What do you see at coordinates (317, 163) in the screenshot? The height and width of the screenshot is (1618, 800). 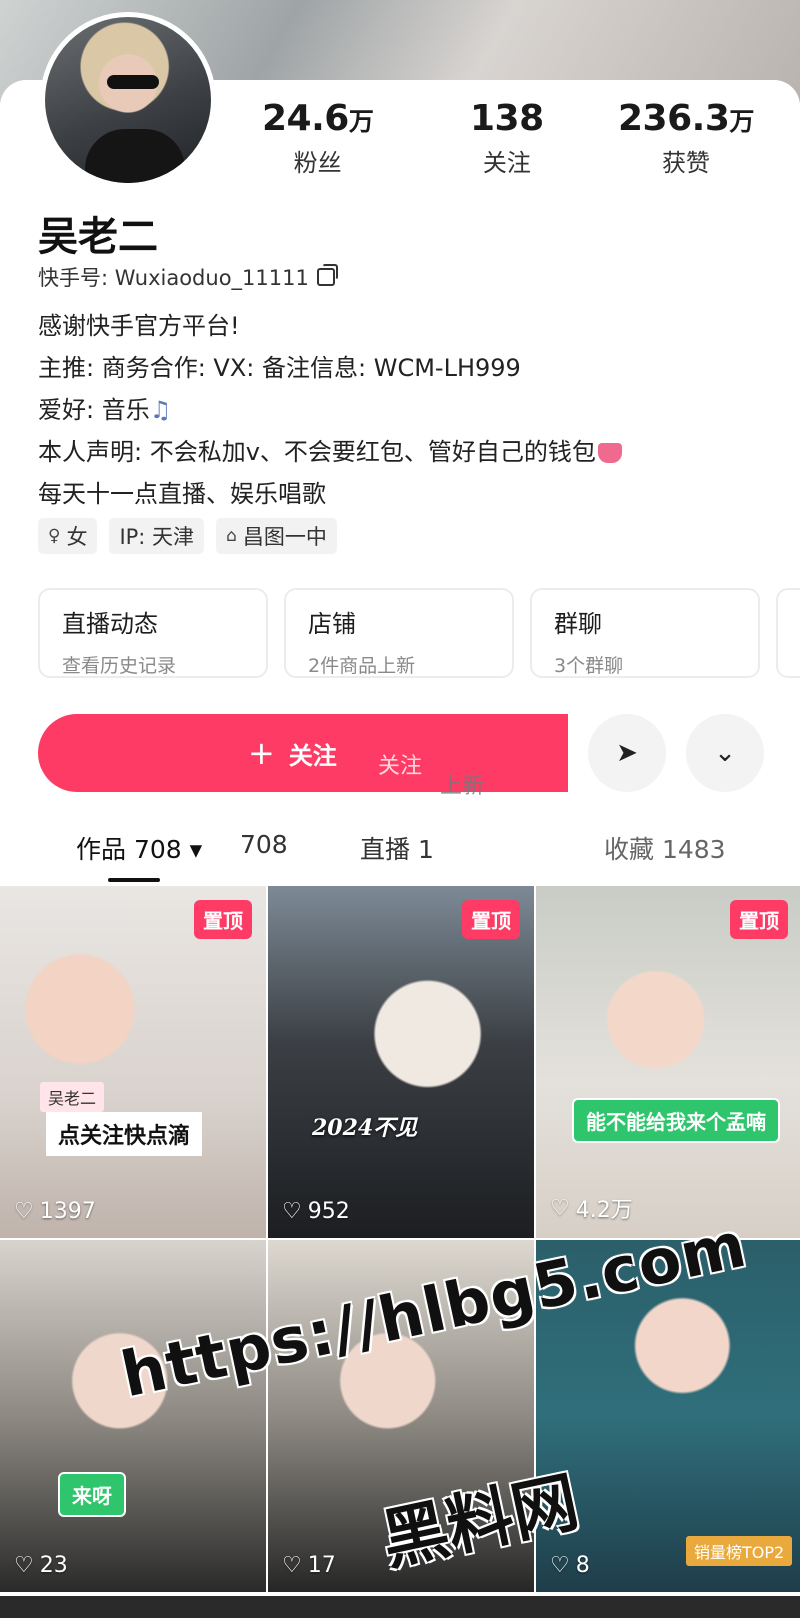 I see `stat-fans-label: 粉丝` at bounding box center [317, 163].